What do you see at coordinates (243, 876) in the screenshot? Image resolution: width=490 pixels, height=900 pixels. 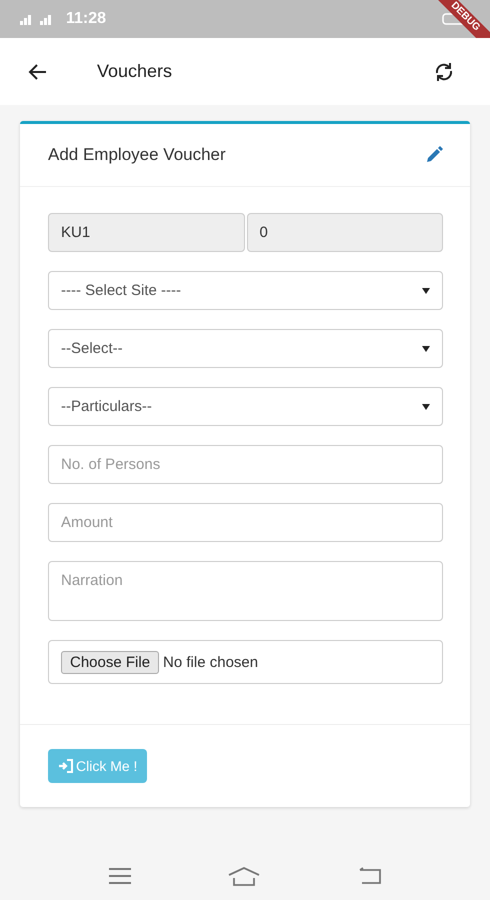 I see `home-icon` at bounding box center [243, 876].